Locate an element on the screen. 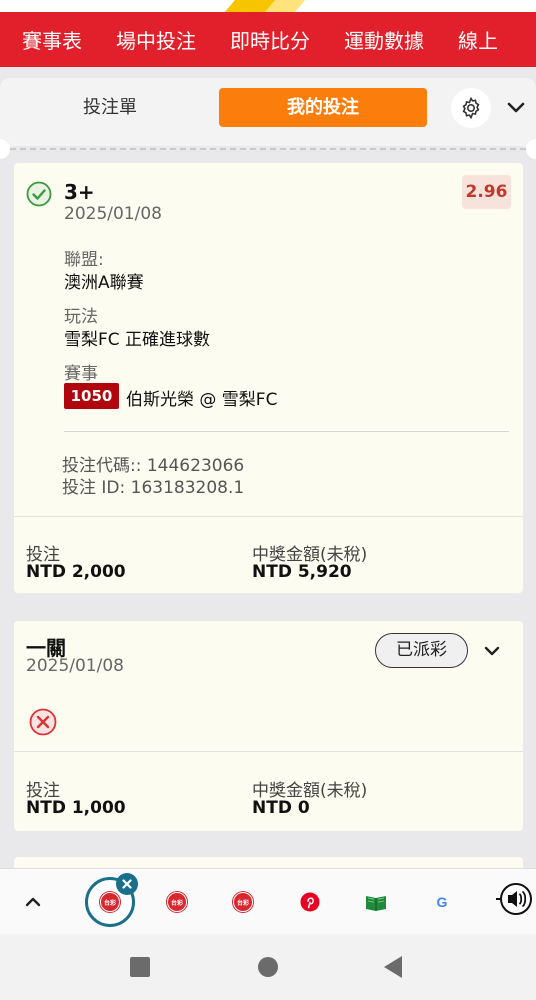 The width and height of the screenshot is (536, 1000). tab-books is located at coordinates (376, 902).